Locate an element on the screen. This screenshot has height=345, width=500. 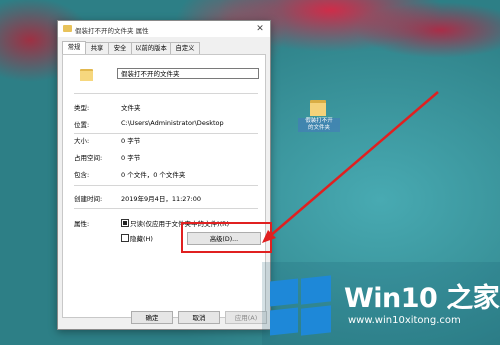
windows-logo-icon is located at coordinates (301, 306).